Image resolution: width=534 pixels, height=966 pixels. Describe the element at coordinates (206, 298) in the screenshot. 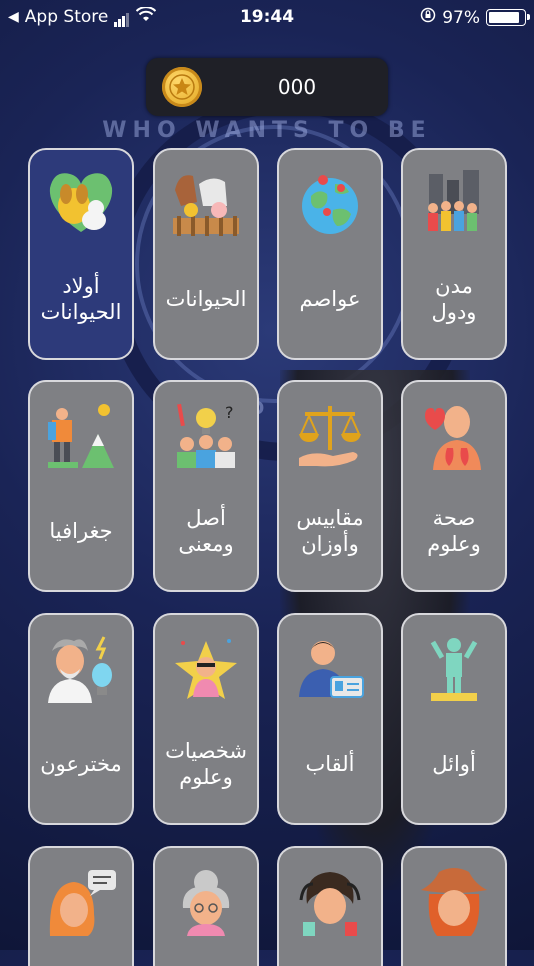

I see `category-label: الحيوانات` at that location.